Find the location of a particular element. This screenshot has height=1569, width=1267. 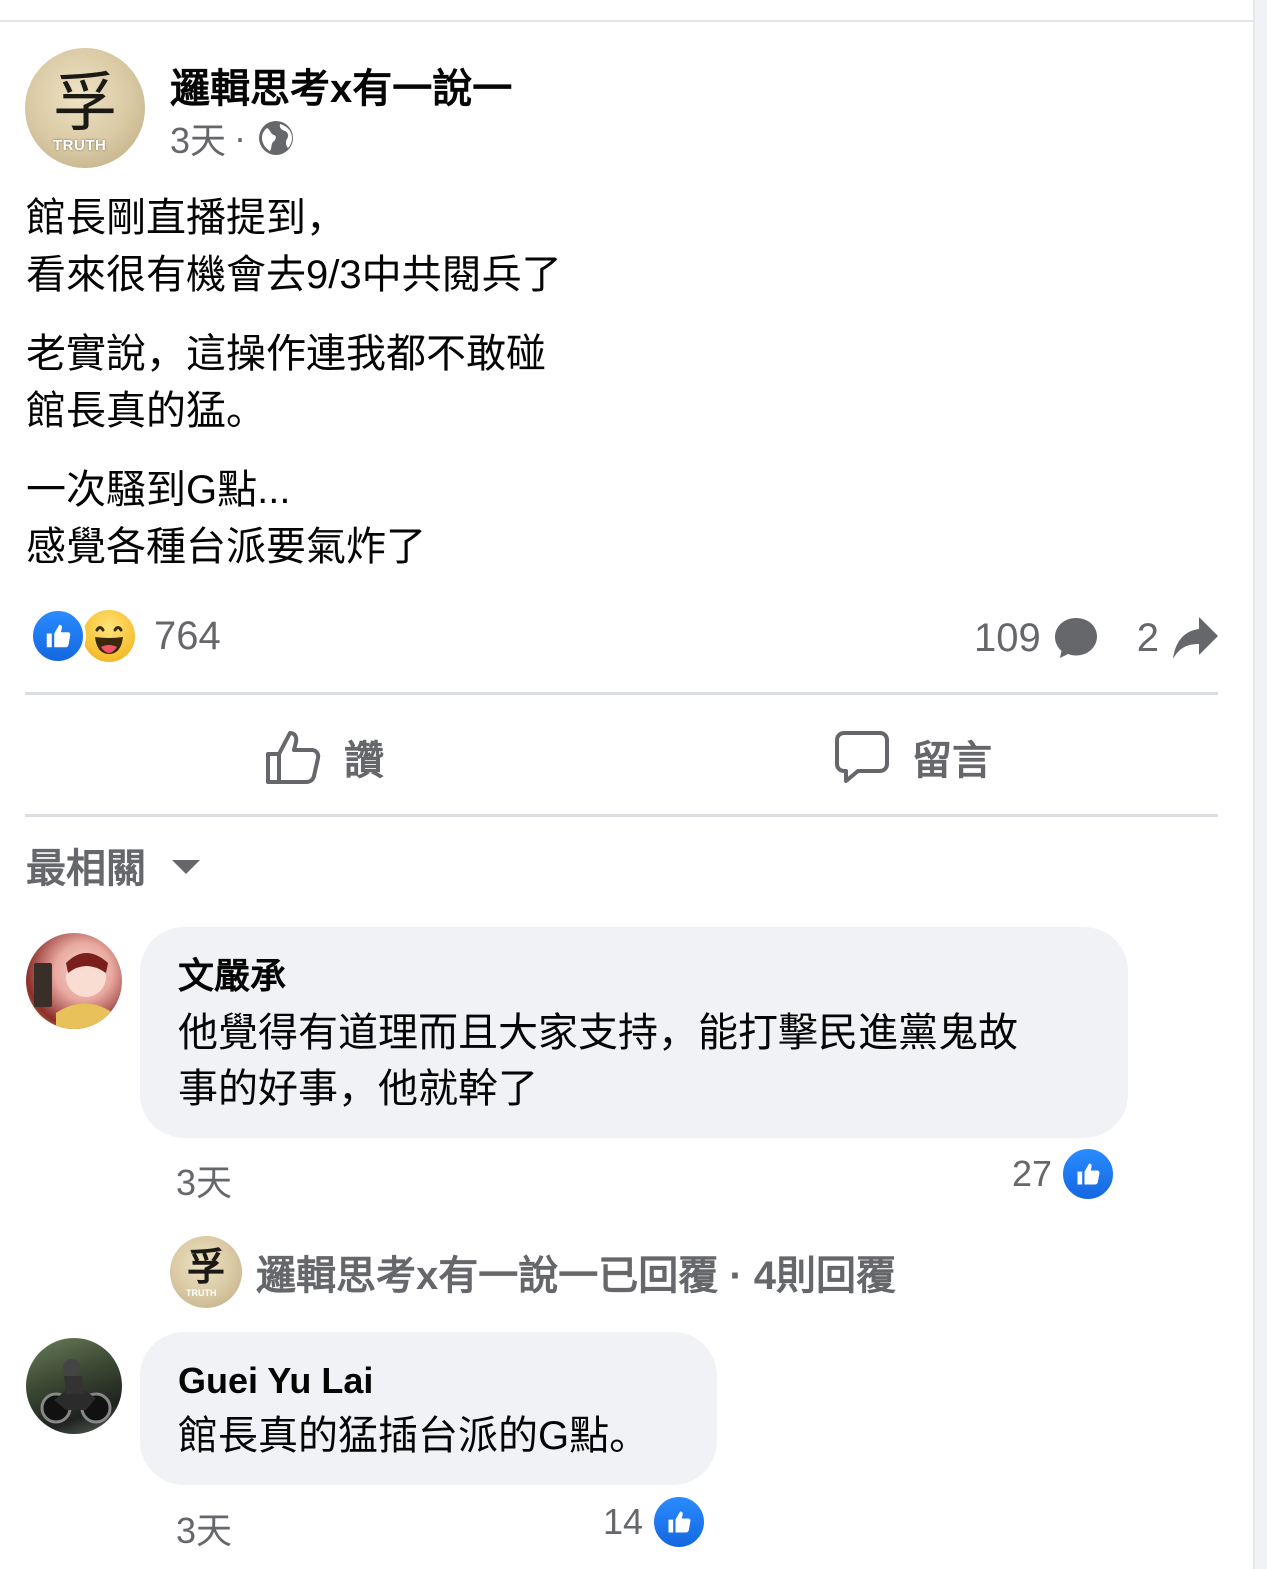

thumbs-up-icon is located at coordinates (293, 757).